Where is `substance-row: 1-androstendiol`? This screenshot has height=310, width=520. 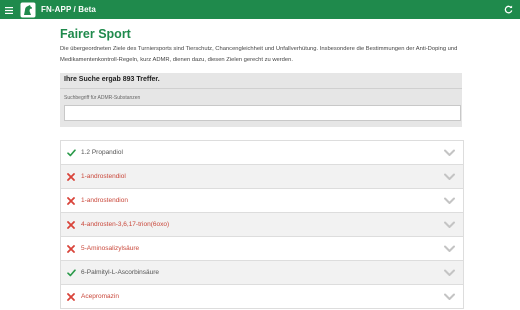
substance-row: 1-androstendiol is located at coordinates (262, 177).